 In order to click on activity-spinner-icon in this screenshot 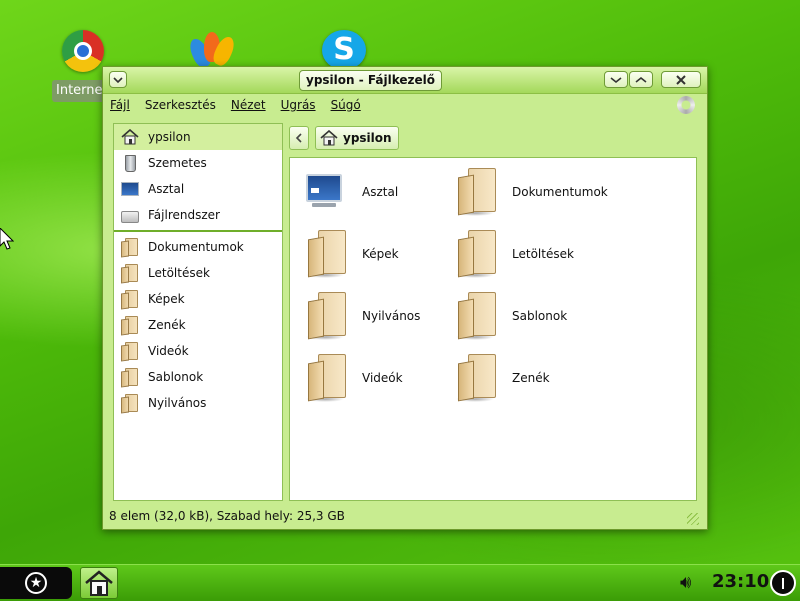, I will do `click(686, 105)`.